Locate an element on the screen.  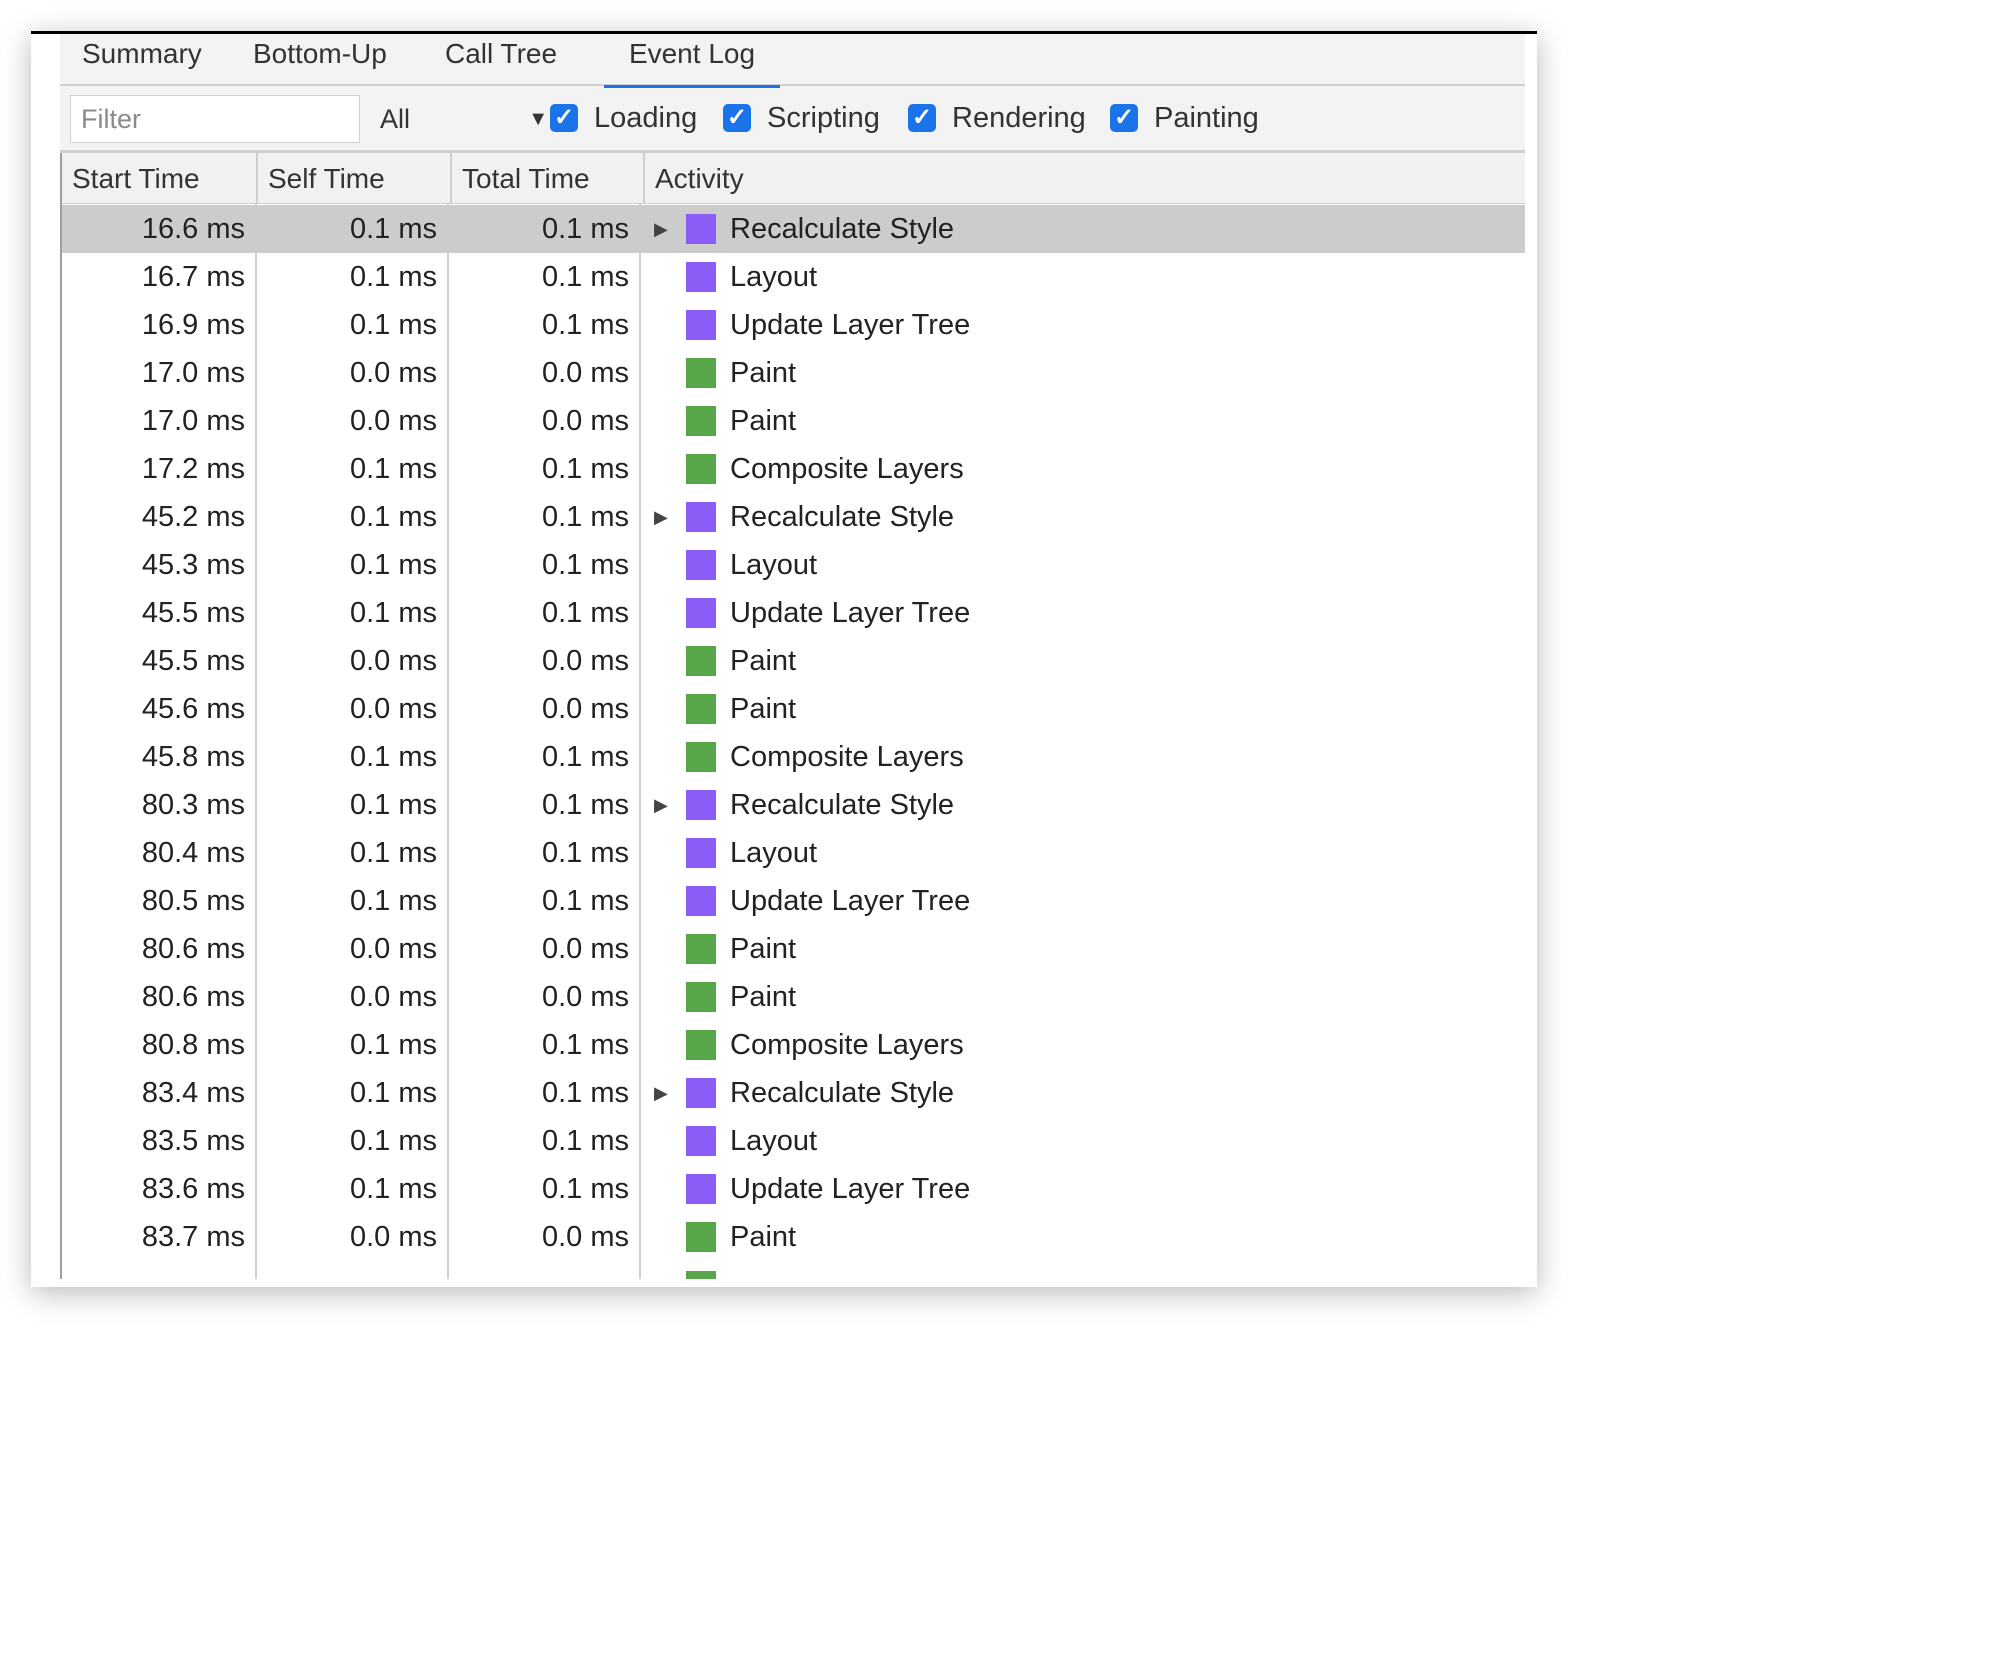
start-time-cell: 80.4 ms is located at coordinates (193, 853).